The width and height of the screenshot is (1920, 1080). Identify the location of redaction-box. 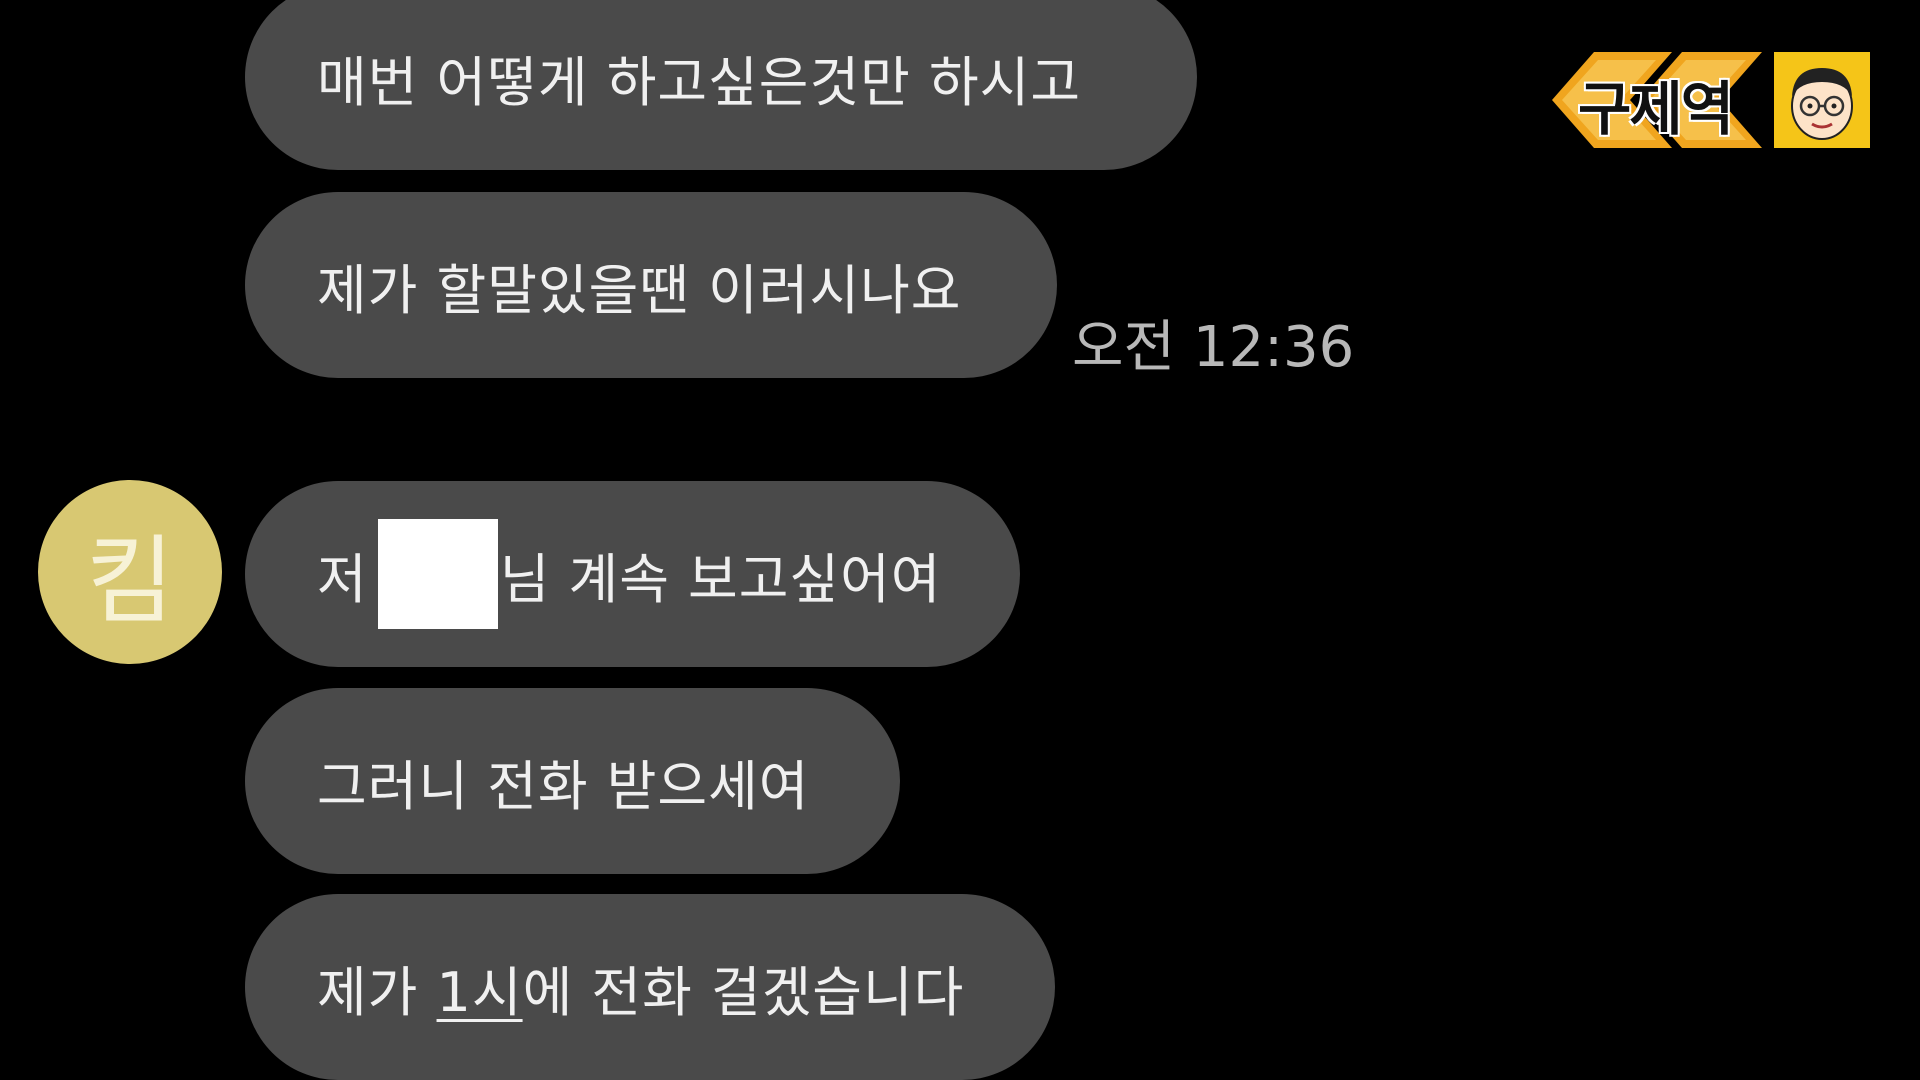
(437, 574).